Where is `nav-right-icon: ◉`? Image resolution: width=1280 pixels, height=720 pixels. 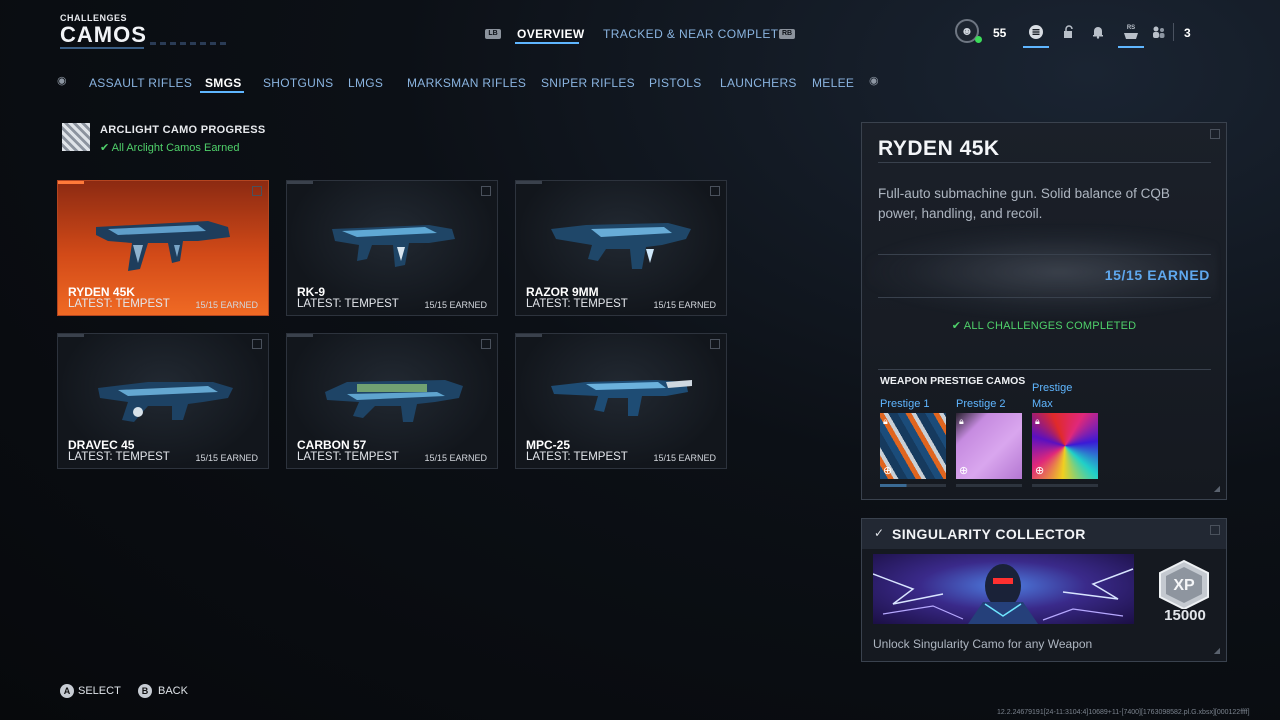
nav-right-icon: ◉ is located at coordinates (874, 80).